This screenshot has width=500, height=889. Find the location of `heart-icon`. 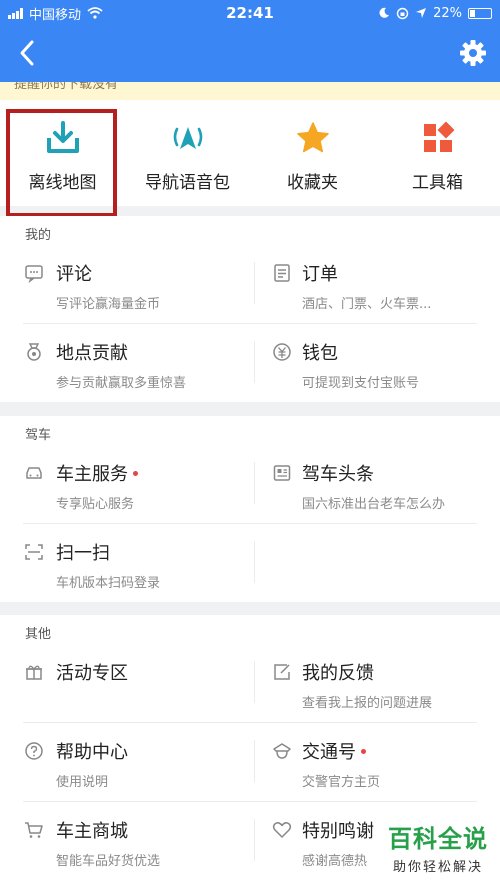

heart-icon is located at coordinates (282, 830).